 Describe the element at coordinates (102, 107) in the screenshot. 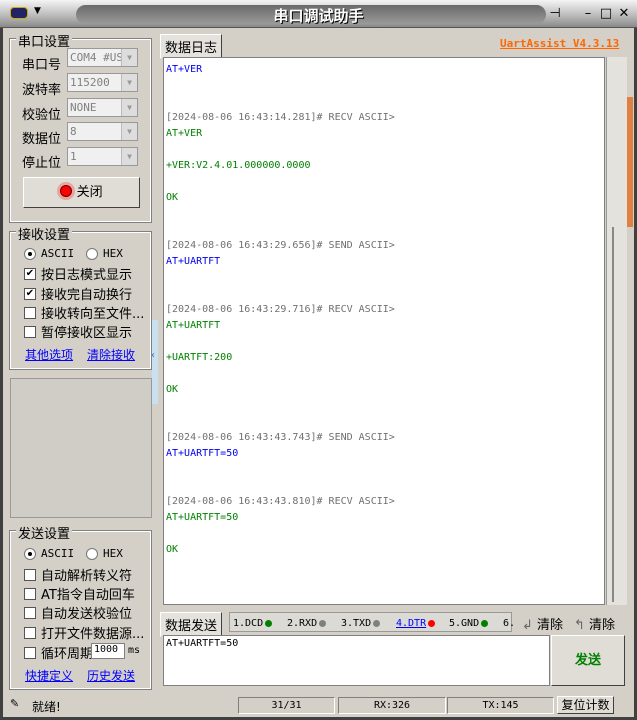

I see `parity-select: NONE ▼` at that location.